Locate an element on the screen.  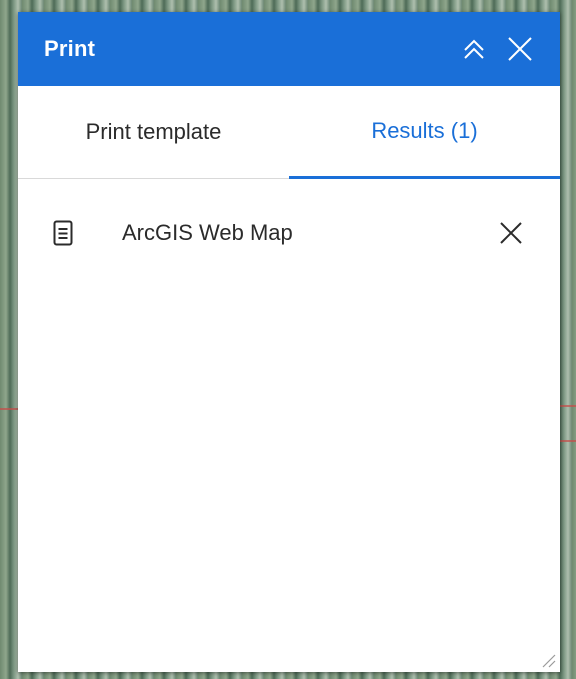
panel-title: Print is located at coordinates (70, 48).